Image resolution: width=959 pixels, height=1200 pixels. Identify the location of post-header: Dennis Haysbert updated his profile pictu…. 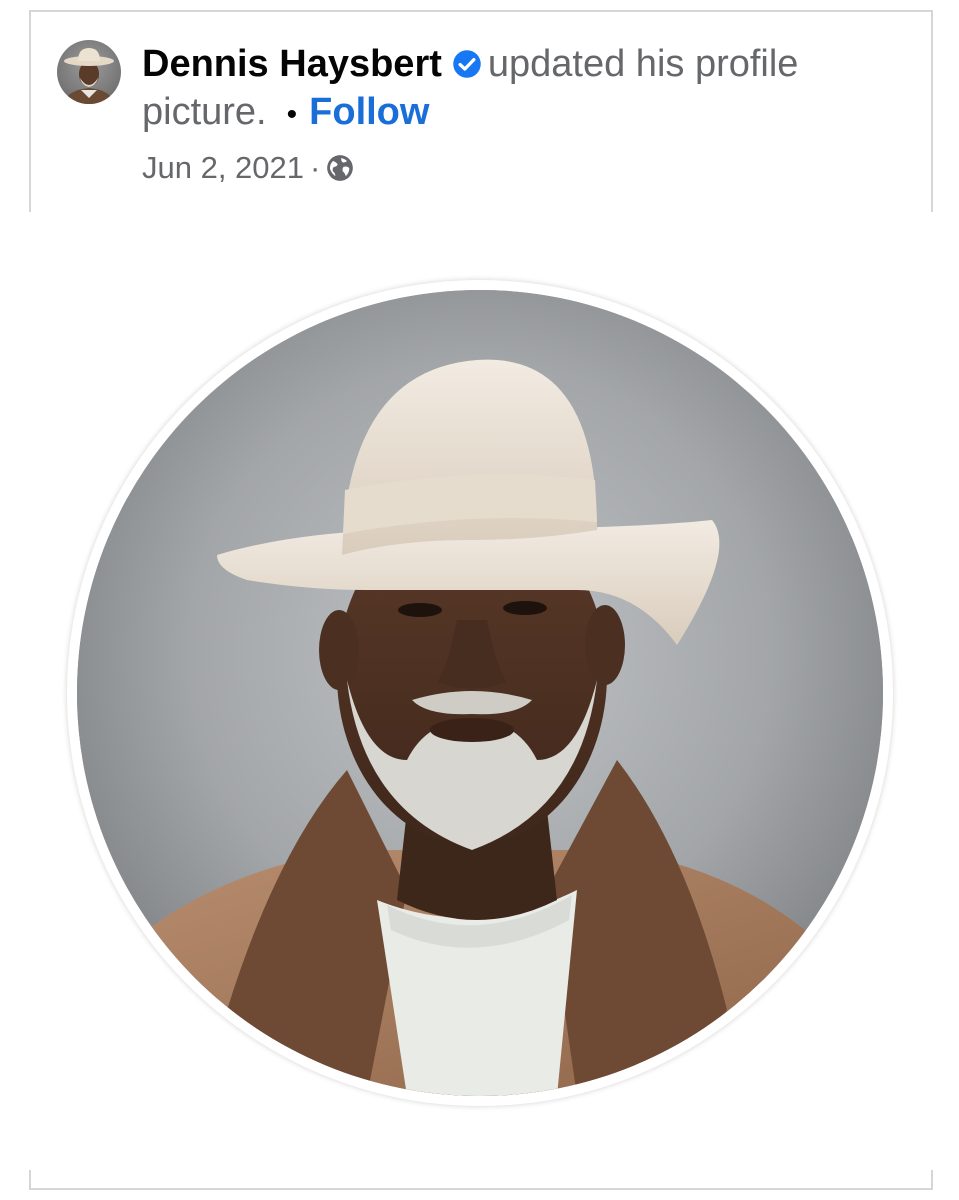
(522, 89).